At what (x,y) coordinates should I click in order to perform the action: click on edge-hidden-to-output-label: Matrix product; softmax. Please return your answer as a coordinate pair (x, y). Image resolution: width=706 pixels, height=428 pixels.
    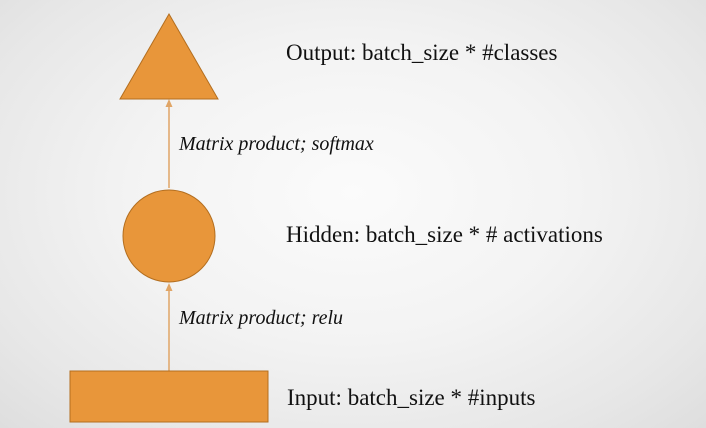
    Looking at the image, I should click on (276, 144).